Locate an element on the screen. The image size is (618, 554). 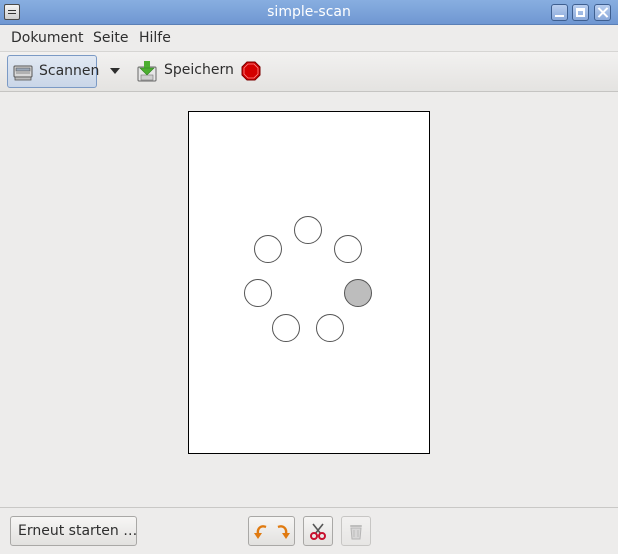
rotate-buttons is located at coordinates (271, 531).